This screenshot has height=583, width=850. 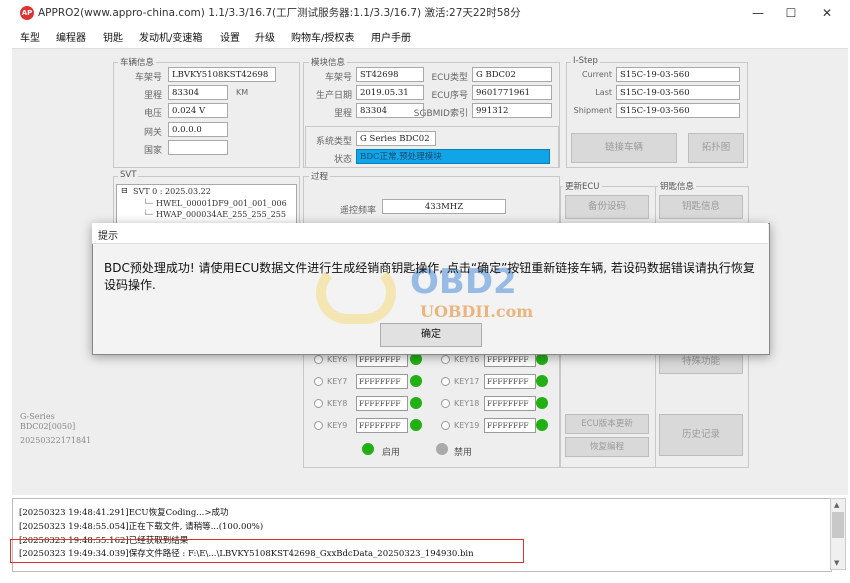 I want to click on key-label: KEY6, so click(x=337, y=359).